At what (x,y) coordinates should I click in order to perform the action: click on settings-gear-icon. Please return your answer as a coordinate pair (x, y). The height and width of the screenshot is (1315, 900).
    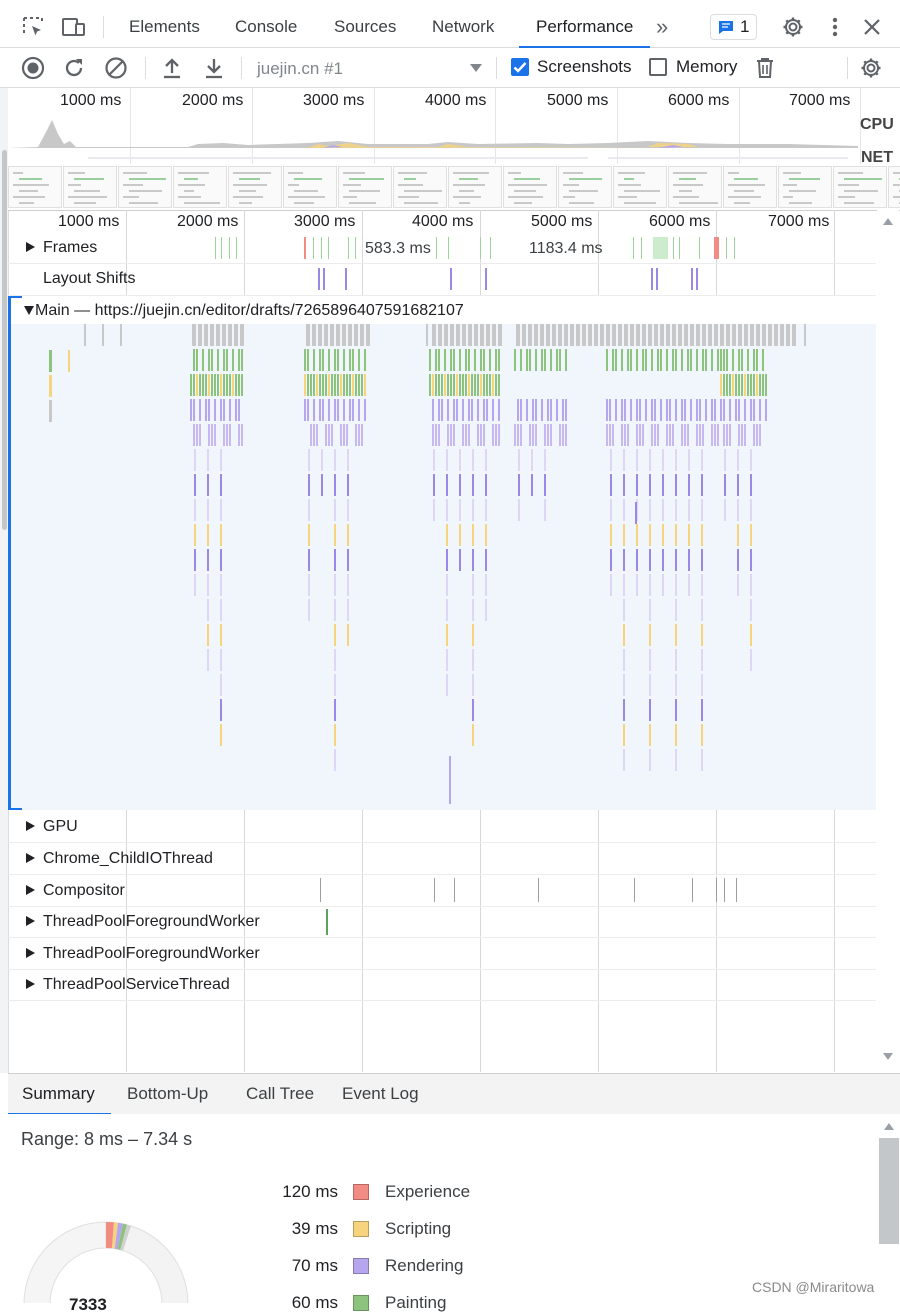
    Looking at the image, I should click on (793, 27).